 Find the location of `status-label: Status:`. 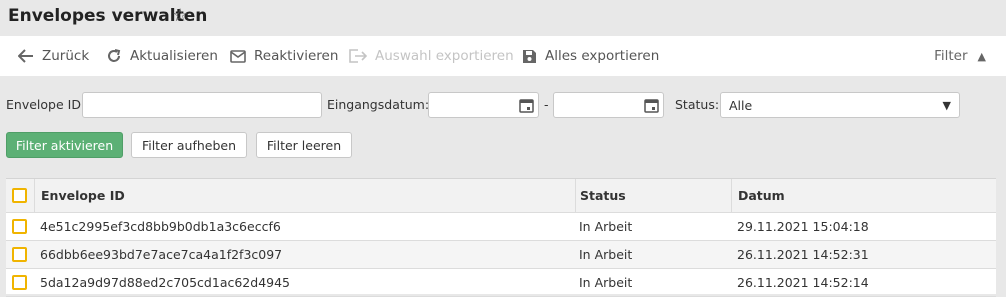

status-label: Status: is located at coordinates (697, 104).